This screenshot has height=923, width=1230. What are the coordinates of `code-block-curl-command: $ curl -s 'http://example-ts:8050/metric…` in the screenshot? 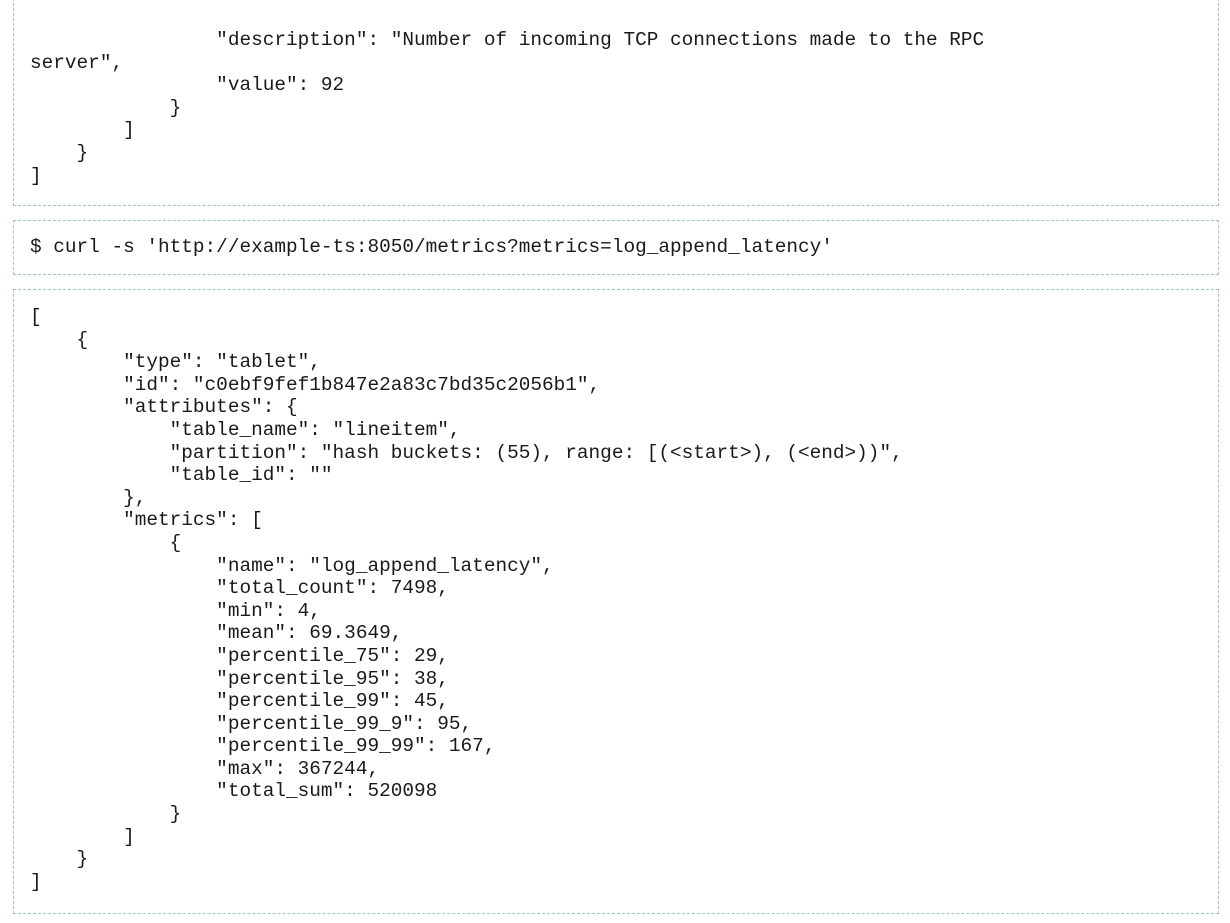 It's located at (616, 247).